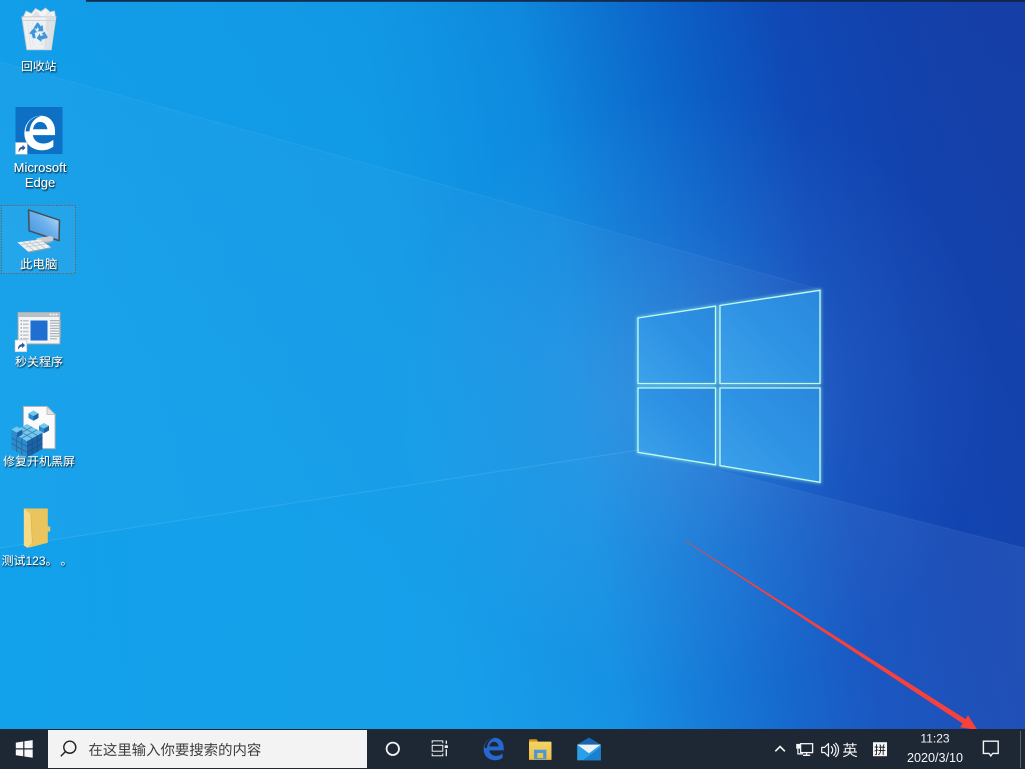 This screenshot has width=1025, height=769. Describe the element at coordinates (40, 182) in the screenshot. I see `svg-text: Edge` at that location.